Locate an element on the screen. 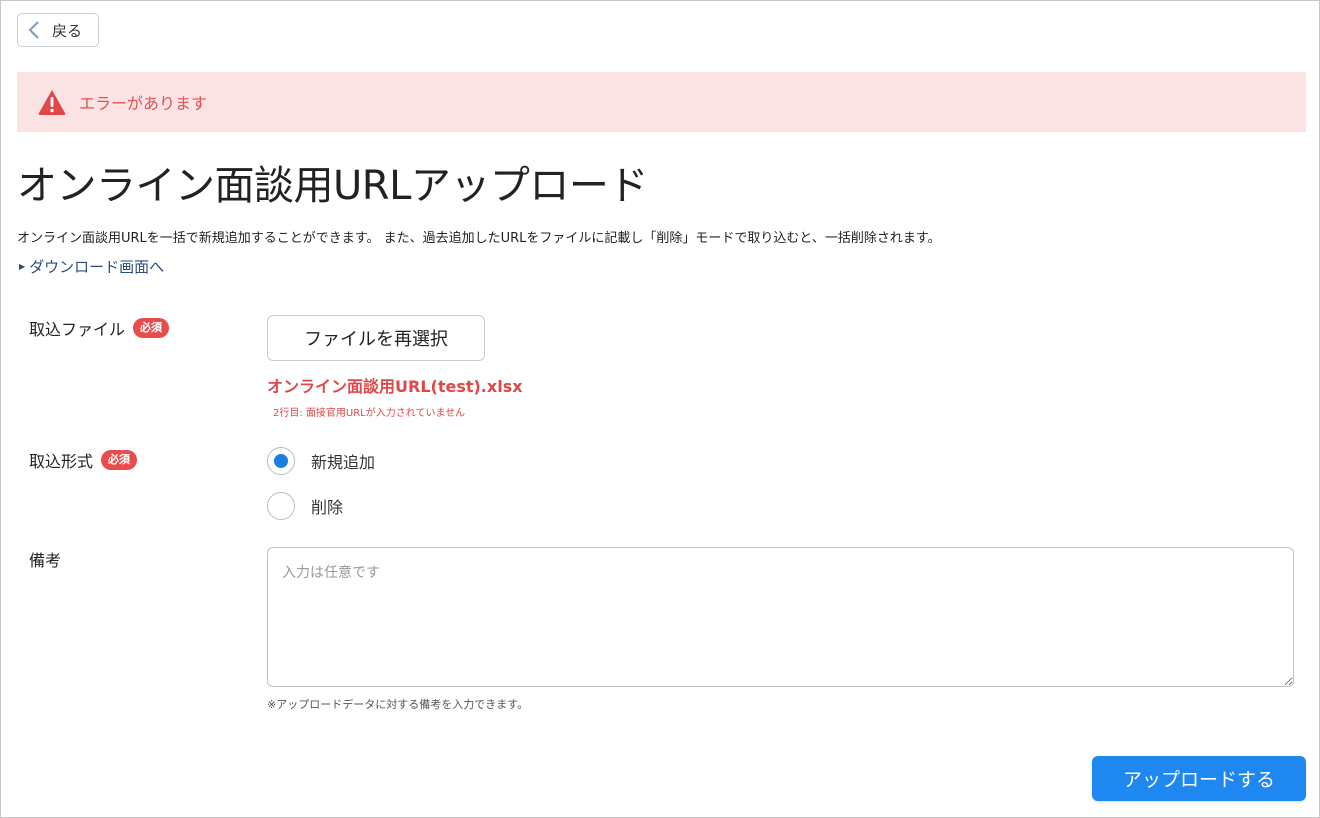 This screenshot has width=1320, height=818. notes-hint: ※アップロードデータに対する備考を入力できます。 is located at coordinates (398, 704).